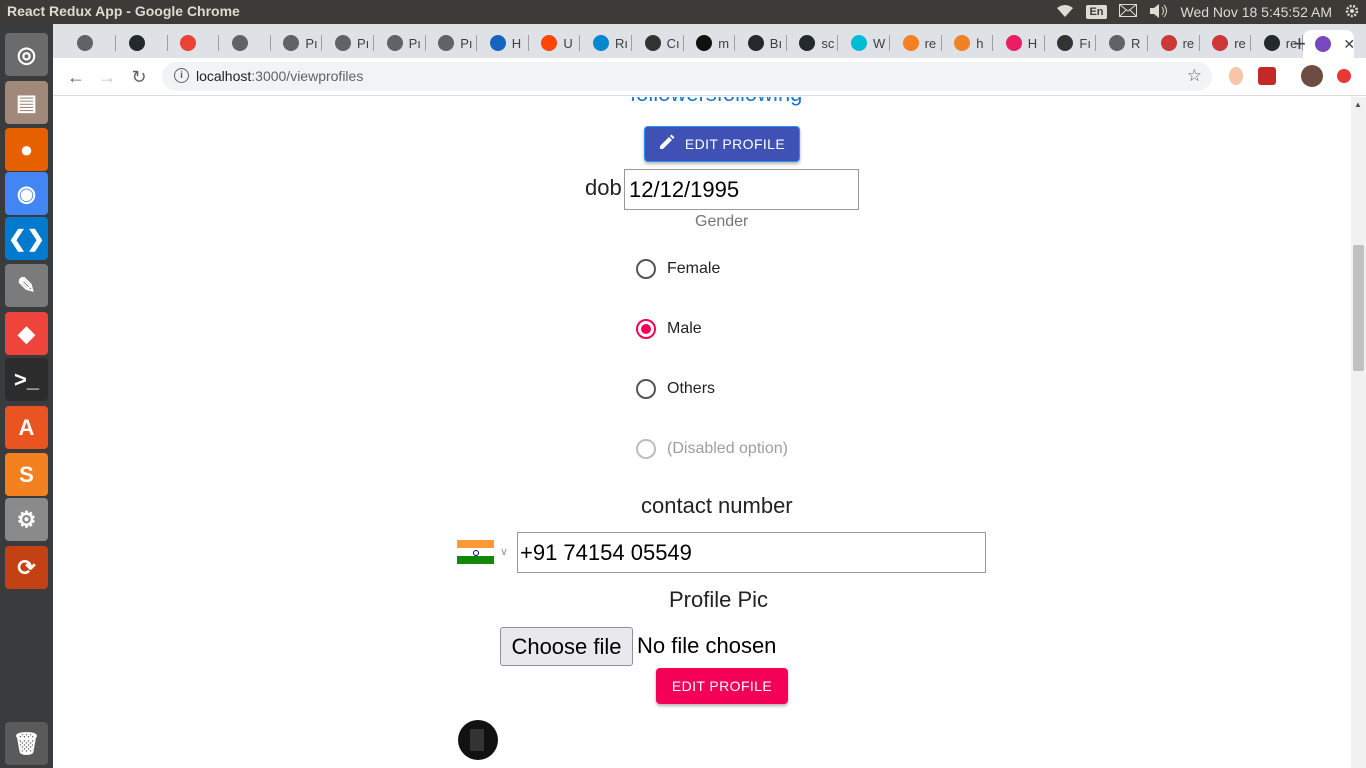 The height and width of the screenshot is (768, 1366). Describe the element at coordinates (675, 389) in the screenshot. I see `gender-option: Others` at that location.